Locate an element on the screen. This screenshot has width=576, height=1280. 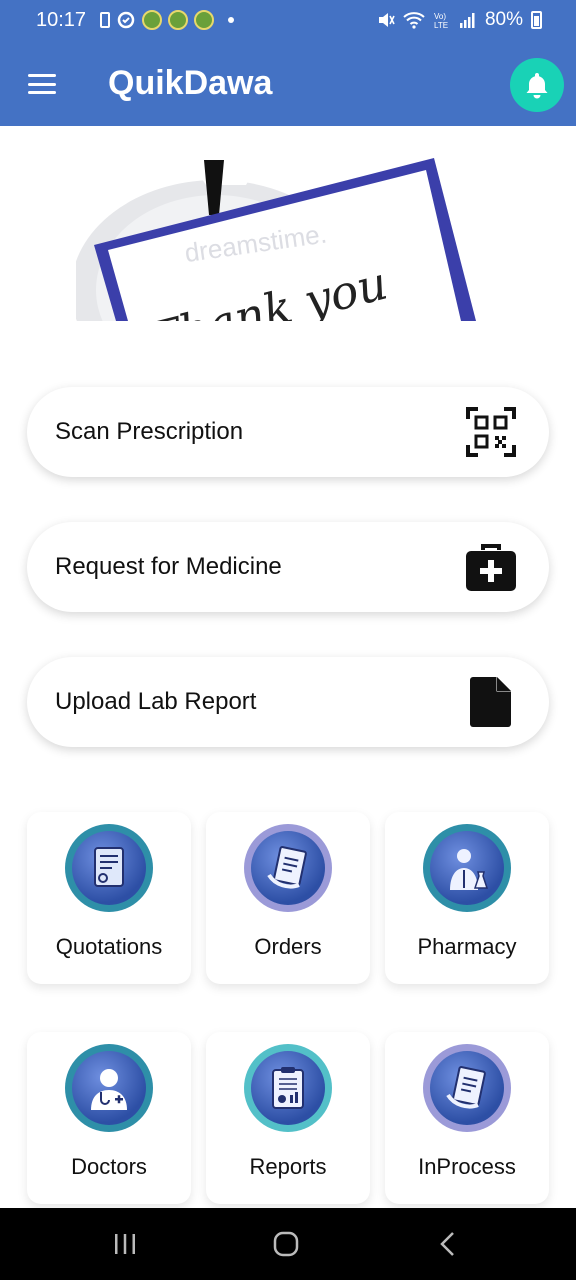
upload-lab-report-button: Upload Lab Report is located at coordinates (288, 702).